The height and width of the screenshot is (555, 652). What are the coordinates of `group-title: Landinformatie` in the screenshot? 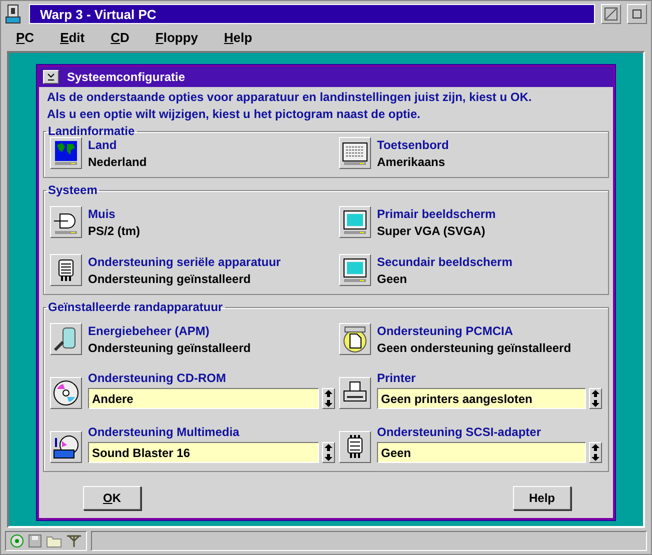 It's located at (91, 131).